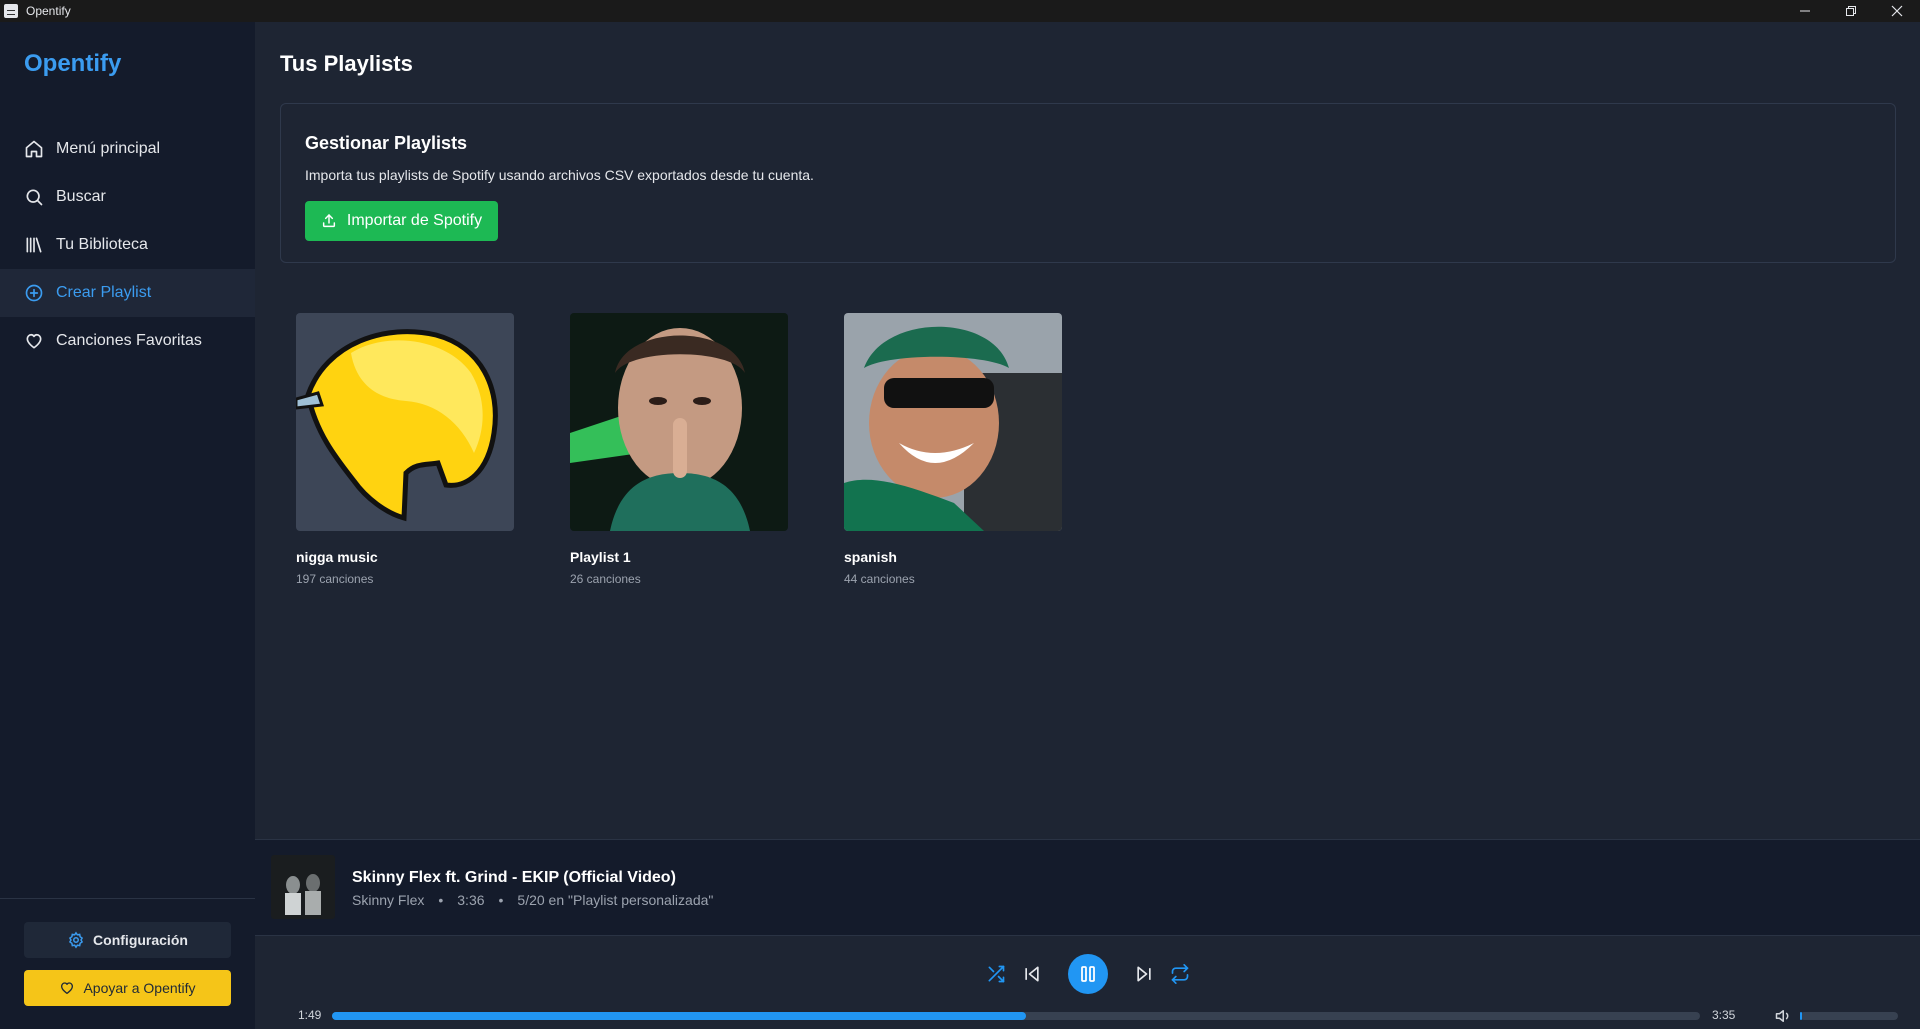  I want to click on volume-icon, so click(1784, 1016).